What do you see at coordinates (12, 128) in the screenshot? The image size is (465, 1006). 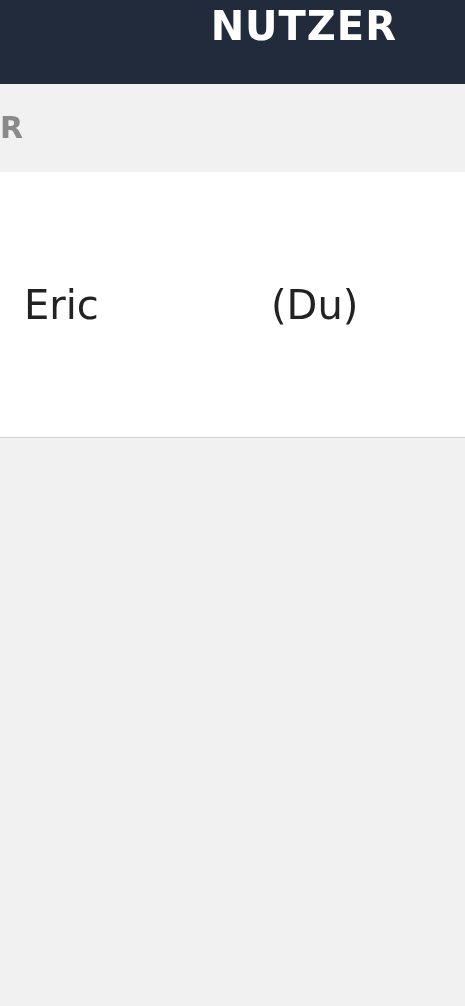 I see `section-heading: R` at bounding box center [12, 128].